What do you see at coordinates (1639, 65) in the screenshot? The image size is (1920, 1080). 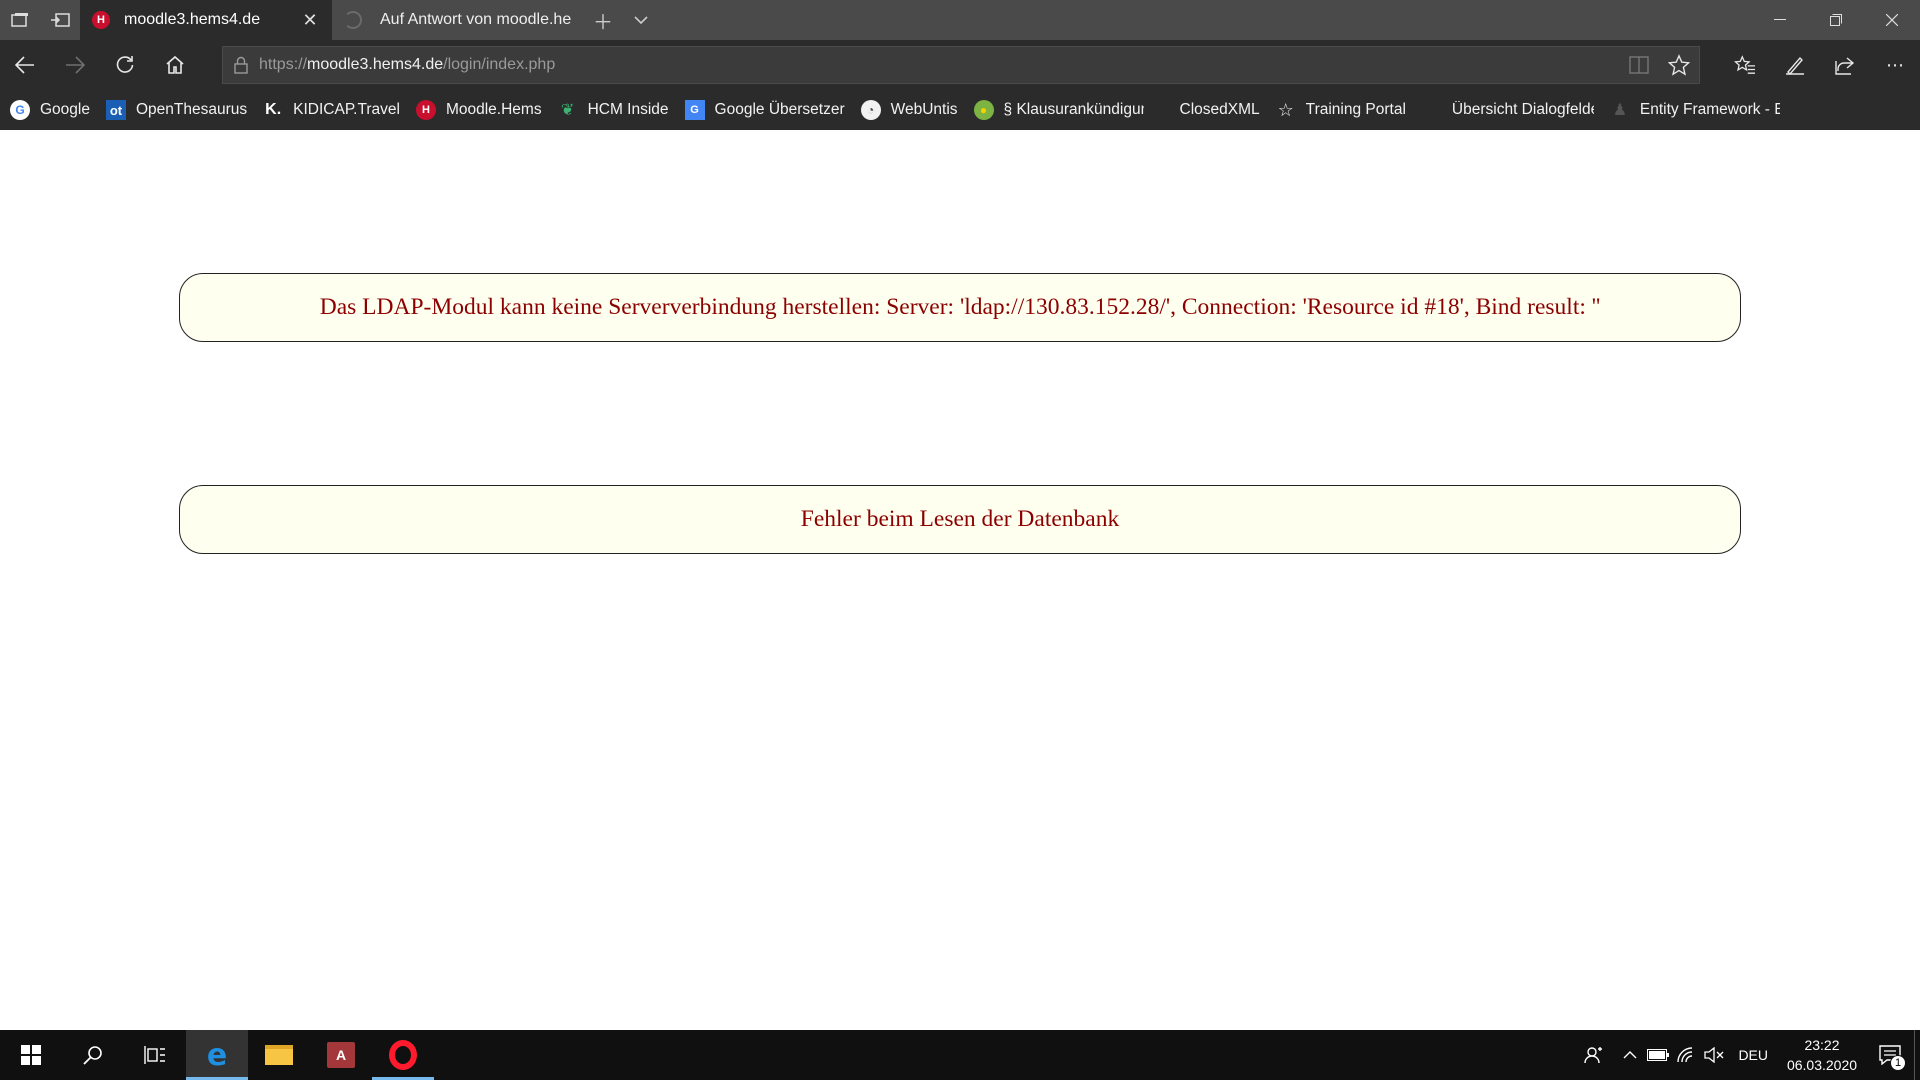 I see `reading-view-icon` at bounding box center [1639, 65].